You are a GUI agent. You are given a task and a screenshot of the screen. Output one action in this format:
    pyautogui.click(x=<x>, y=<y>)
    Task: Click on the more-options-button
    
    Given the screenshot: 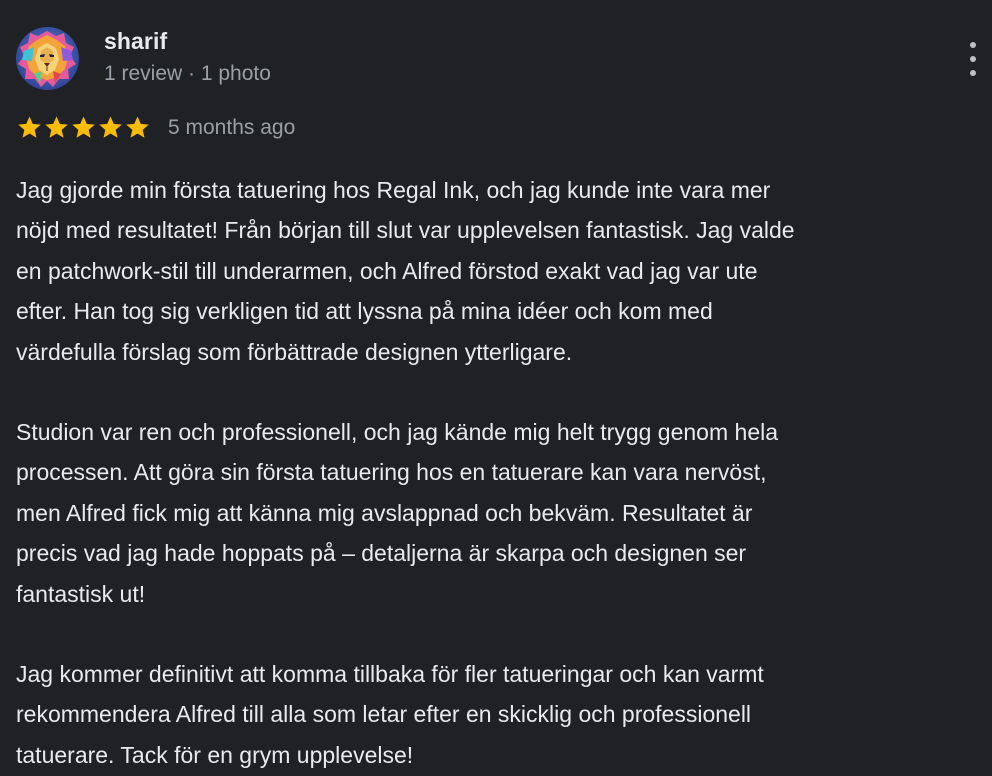 What is the action you would take?
    pyautogui.click(x=973, y=59)
    